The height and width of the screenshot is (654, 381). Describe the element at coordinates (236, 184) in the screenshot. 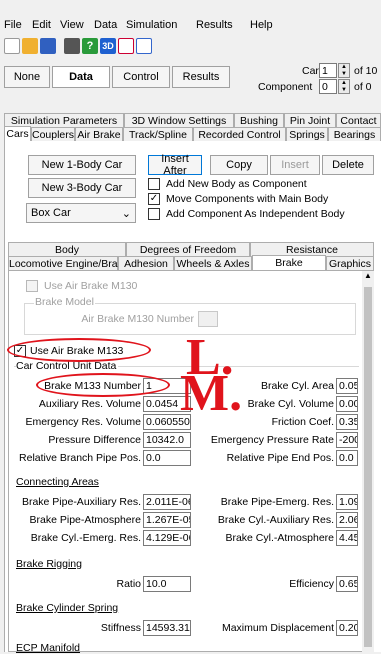

I see `add-new-body-label: Add New Body as Component` at that location.